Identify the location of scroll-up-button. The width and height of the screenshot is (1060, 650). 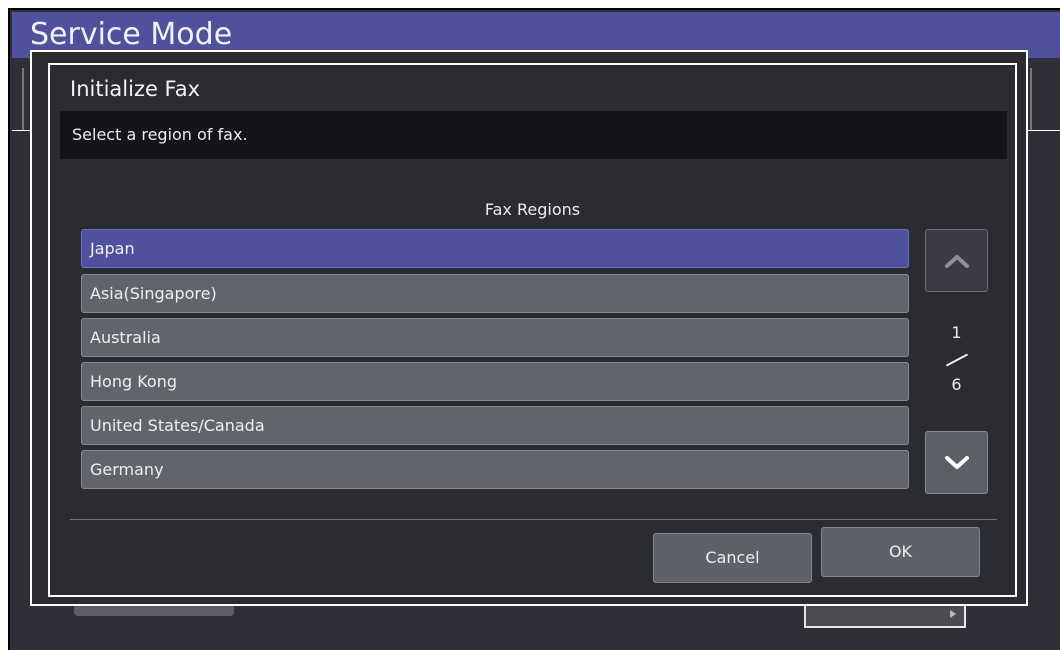
(956, 260).